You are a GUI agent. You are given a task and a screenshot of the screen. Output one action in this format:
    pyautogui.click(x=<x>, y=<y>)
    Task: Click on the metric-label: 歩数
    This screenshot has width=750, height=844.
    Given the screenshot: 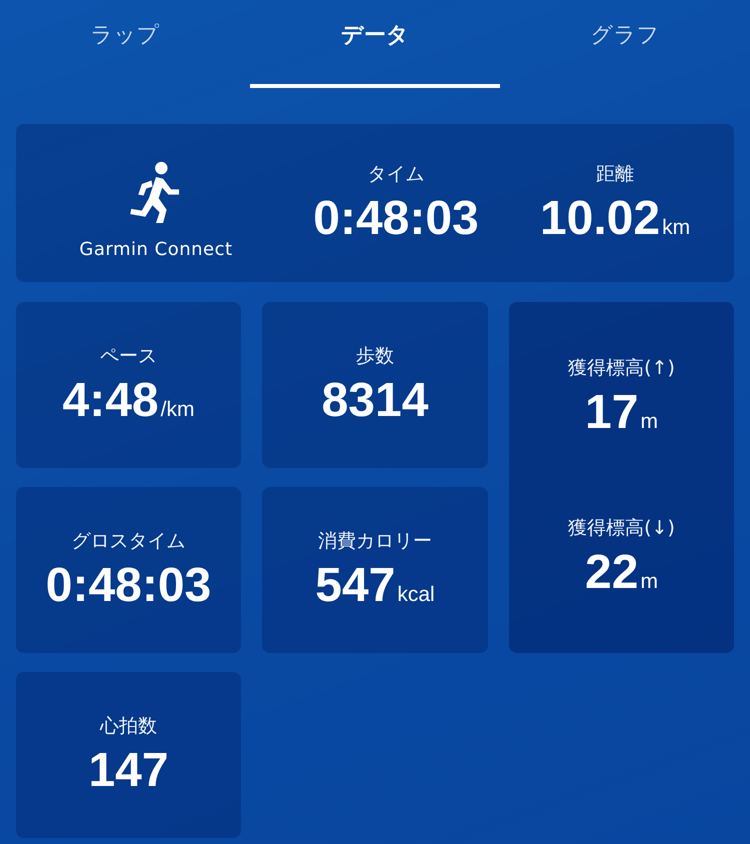 What is the action you would take?
    pyautogui.click(x=375, y=356)
    